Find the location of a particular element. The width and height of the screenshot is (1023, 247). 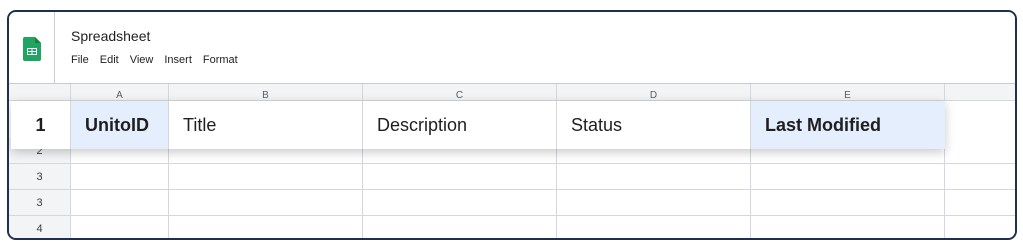

header-cell-title: Title is located at coordinates (266, 125).